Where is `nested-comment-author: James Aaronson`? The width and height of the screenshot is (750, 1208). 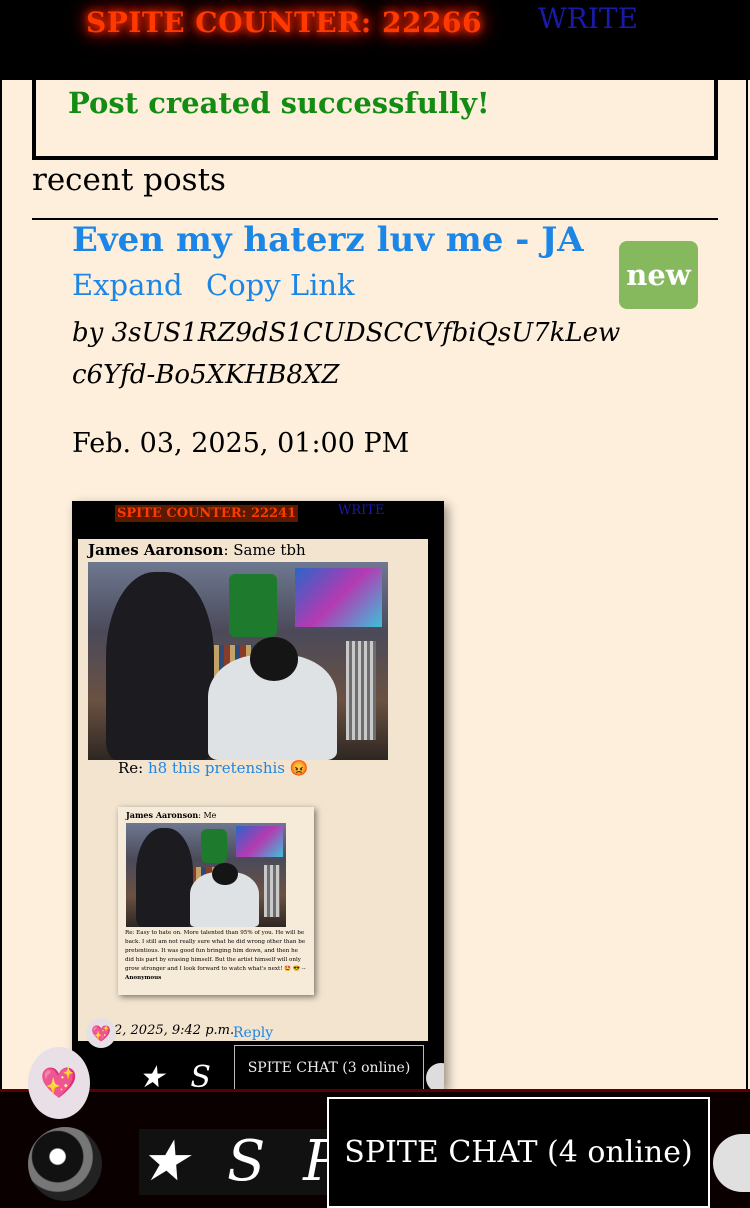 nested-comment-author: James Aaronson is located at coordinates (162, 815).